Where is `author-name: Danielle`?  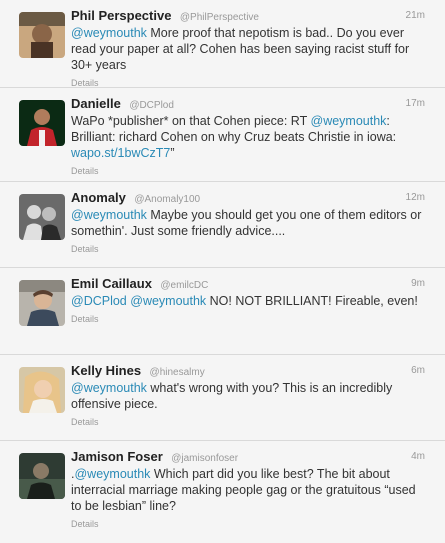 author-name: Danielle is located at coordinates (96, 103).